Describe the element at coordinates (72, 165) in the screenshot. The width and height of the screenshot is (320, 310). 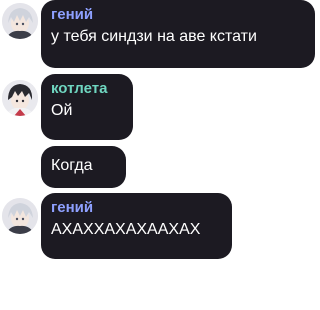
I see `message-text: Когда` at that location.